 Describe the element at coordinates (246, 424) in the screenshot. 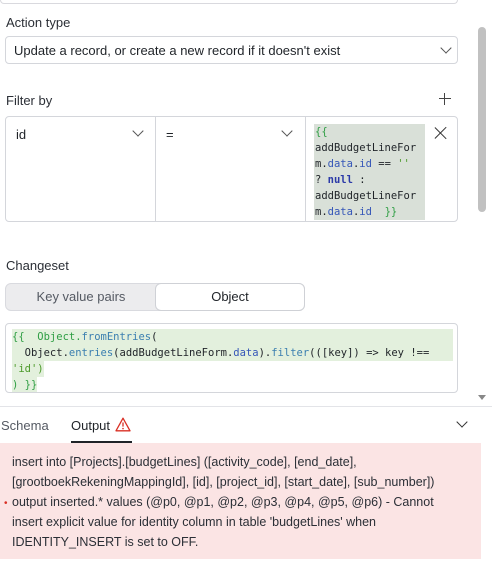

I see `bottom-panel-tabs: Schema Output` at that location.